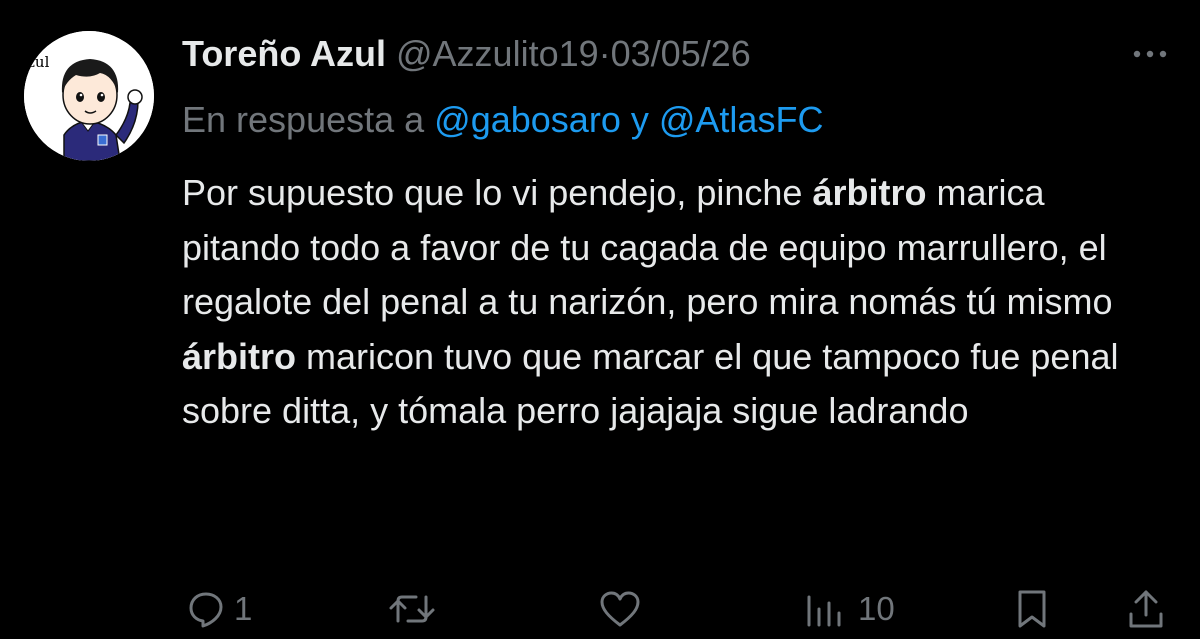  Describe the element at coordinates (639, 119) in the screenshot. I see `reply-conjunction: y` at that location.